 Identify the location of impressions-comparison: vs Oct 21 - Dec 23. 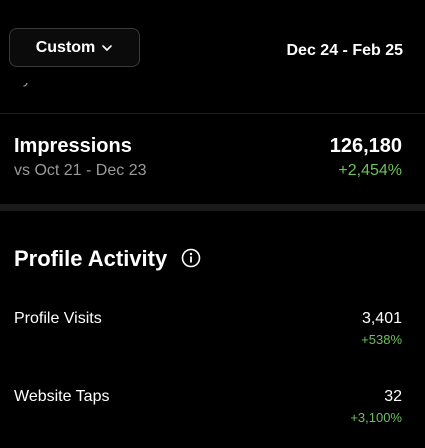
(80, 170).